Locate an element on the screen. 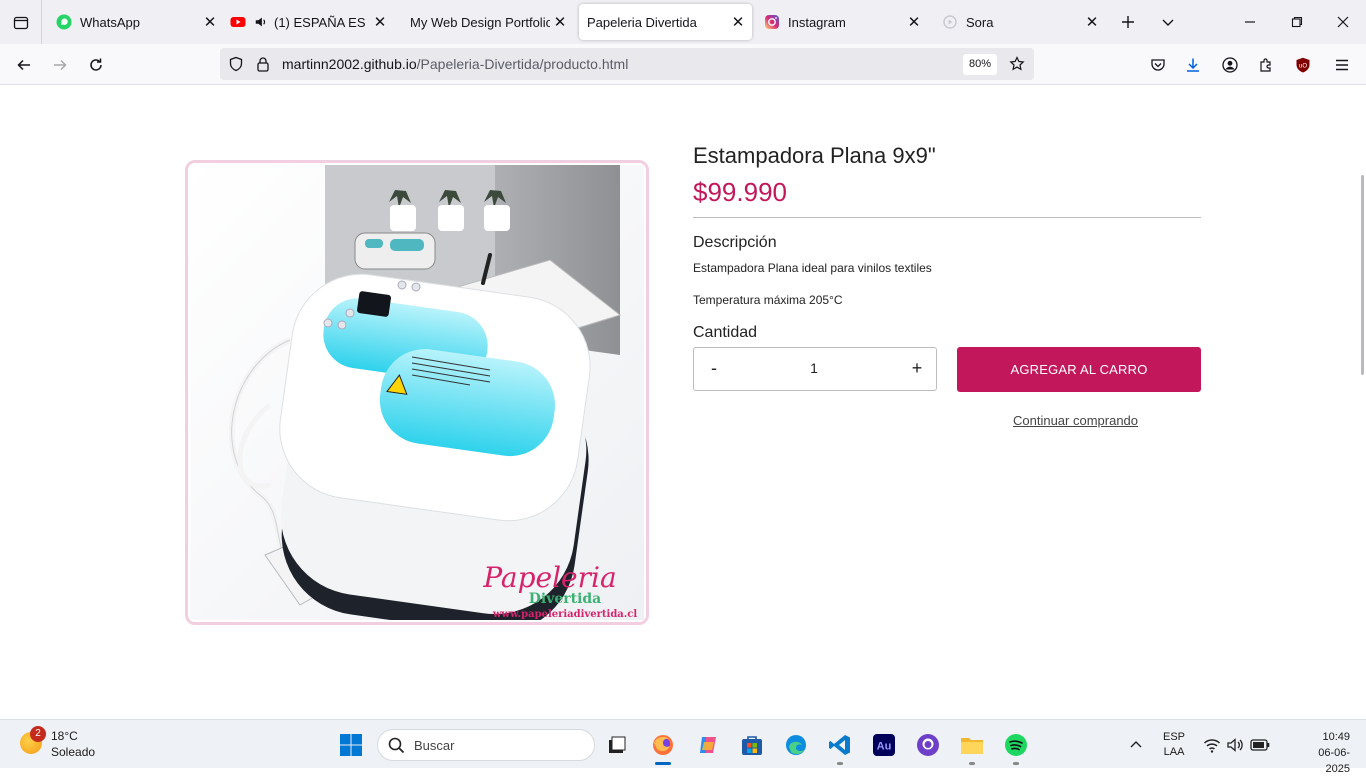 Image resolution: width=1366 pixels, height=777 pixels. pocket-icon is located at coordinates (1158, 65).